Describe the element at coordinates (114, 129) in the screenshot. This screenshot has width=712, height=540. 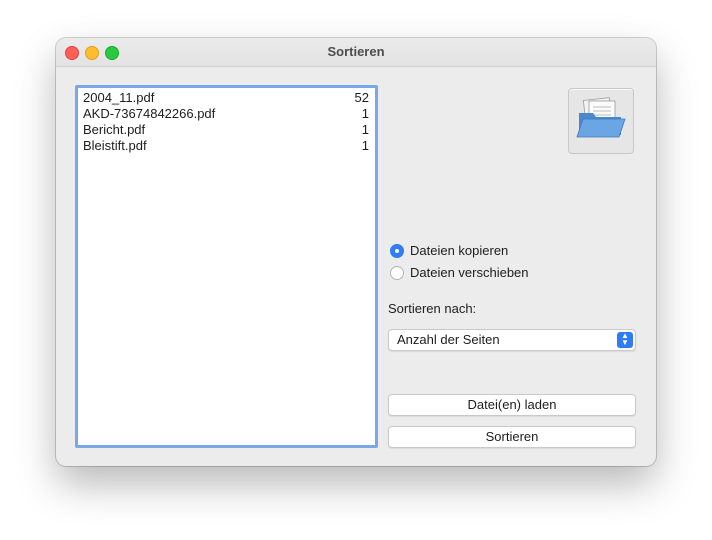
I see `file-name: Bericht.pdf` at that location.